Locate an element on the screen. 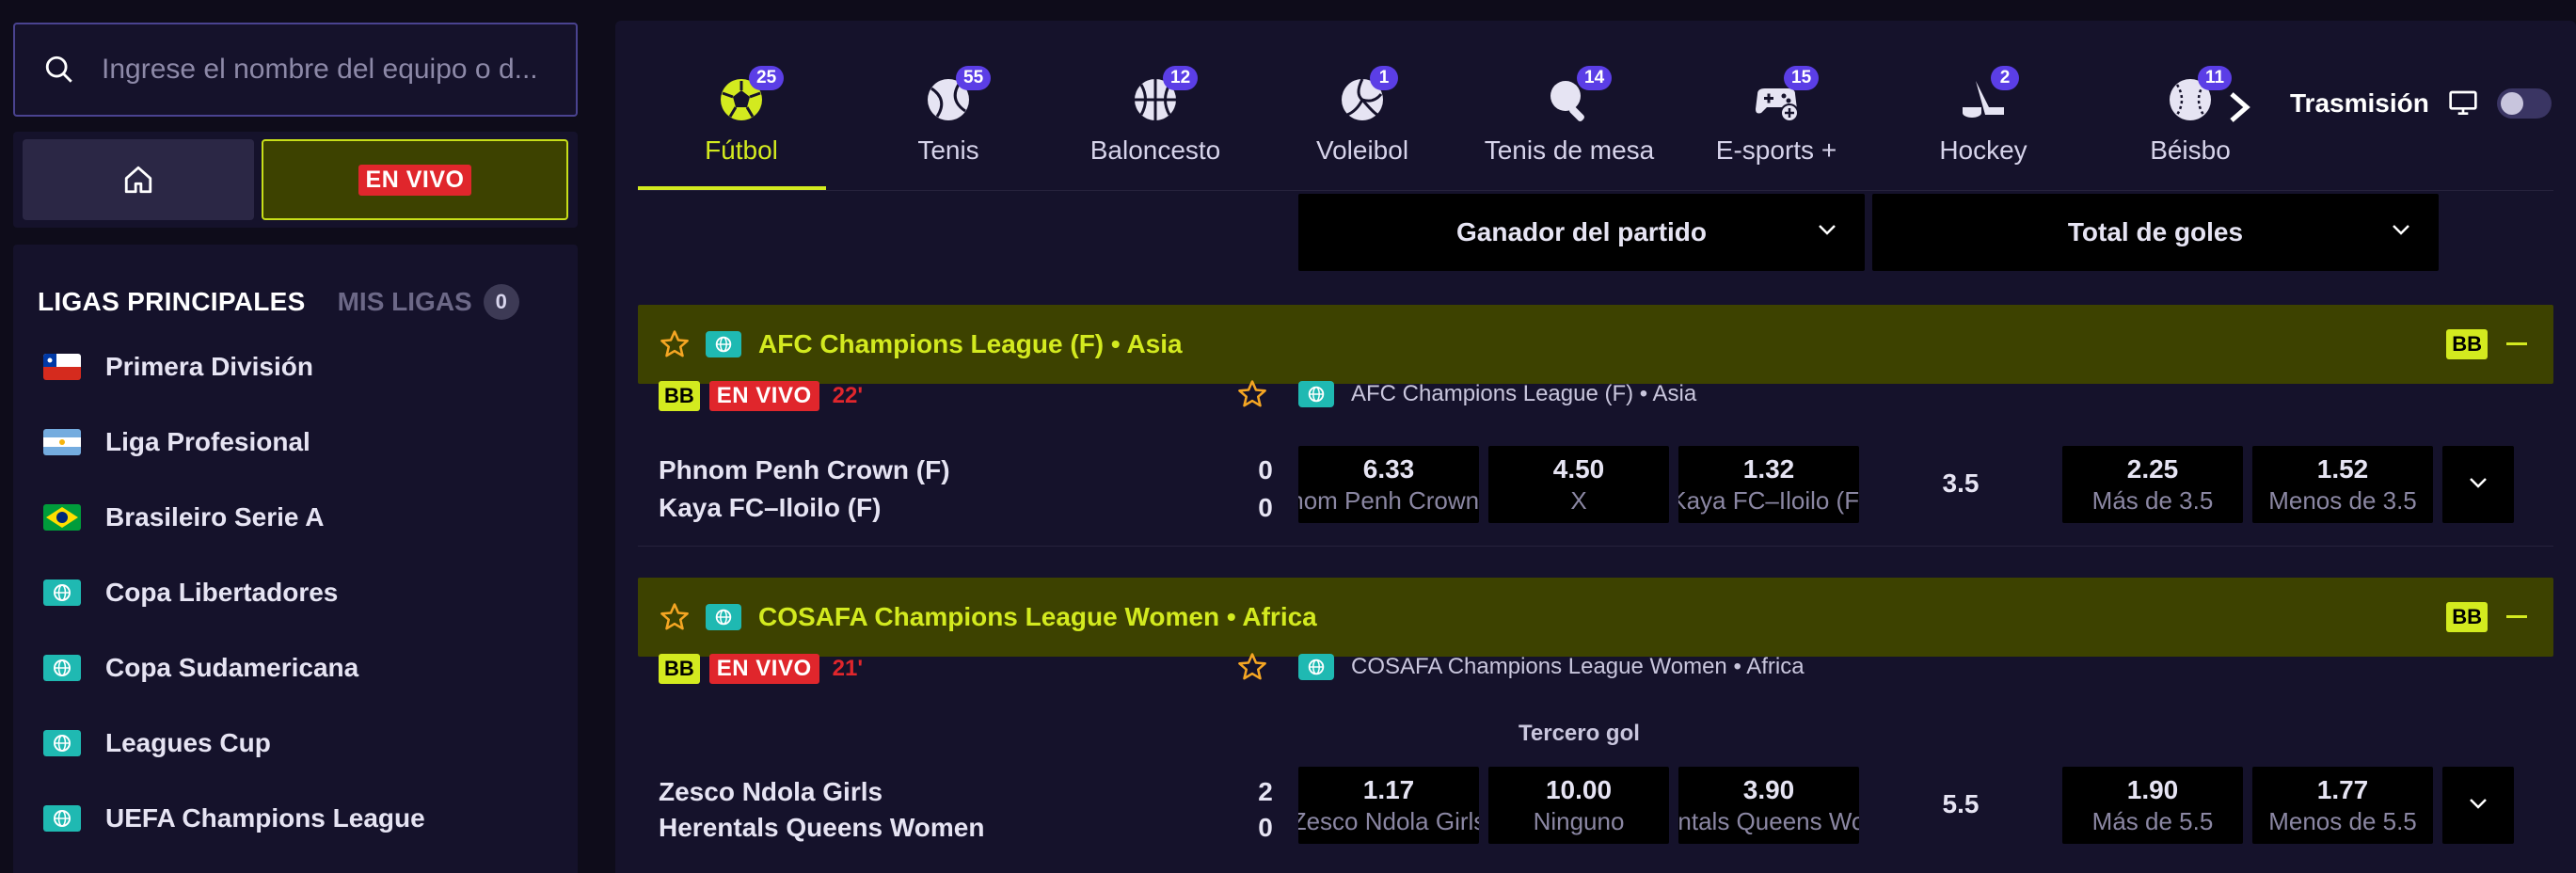 The image size is (2576, 873). tab-sport: 12 Baloncesto is located at coordinates (1155, 119).